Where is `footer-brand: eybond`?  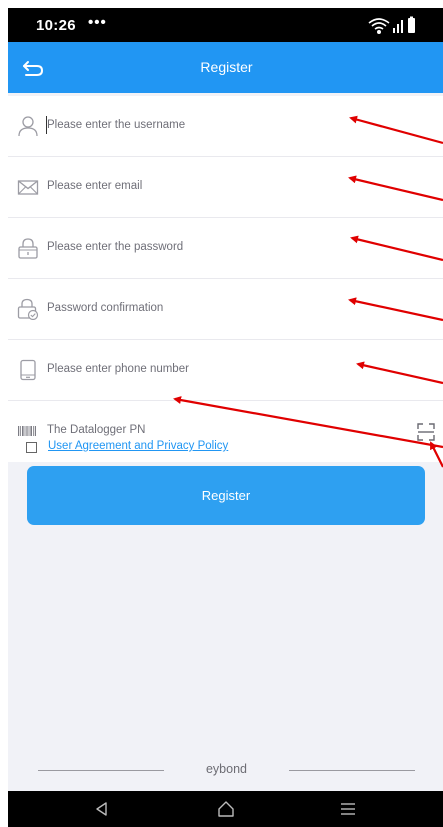
footer-brand: eybond is located at coordinates (226, 769).